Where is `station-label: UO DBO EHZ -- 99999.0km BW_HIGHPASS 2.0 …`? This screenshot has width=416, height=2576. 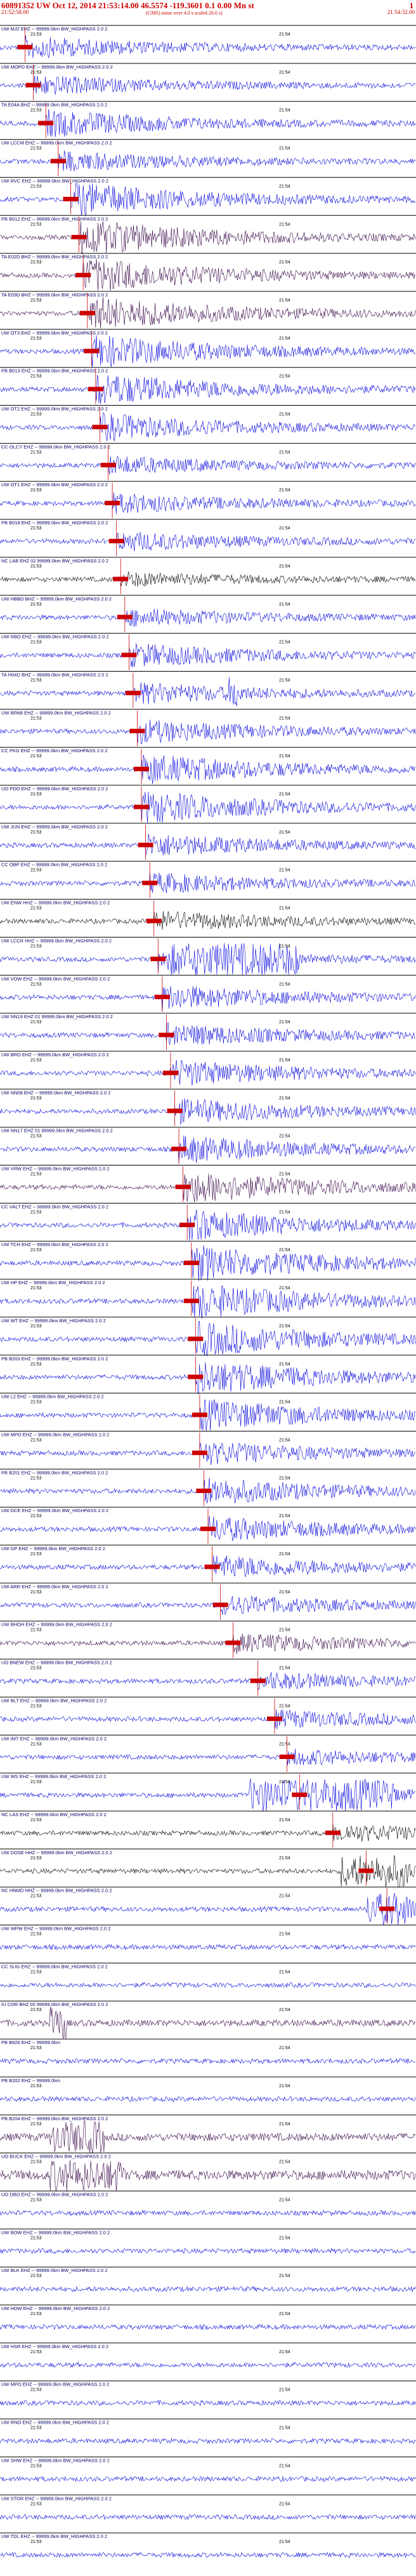 station-label: UO DBO EHZ -- 99999.0km BW_HIGHPASS 2.0 … is located at coordinates (54, 2195).